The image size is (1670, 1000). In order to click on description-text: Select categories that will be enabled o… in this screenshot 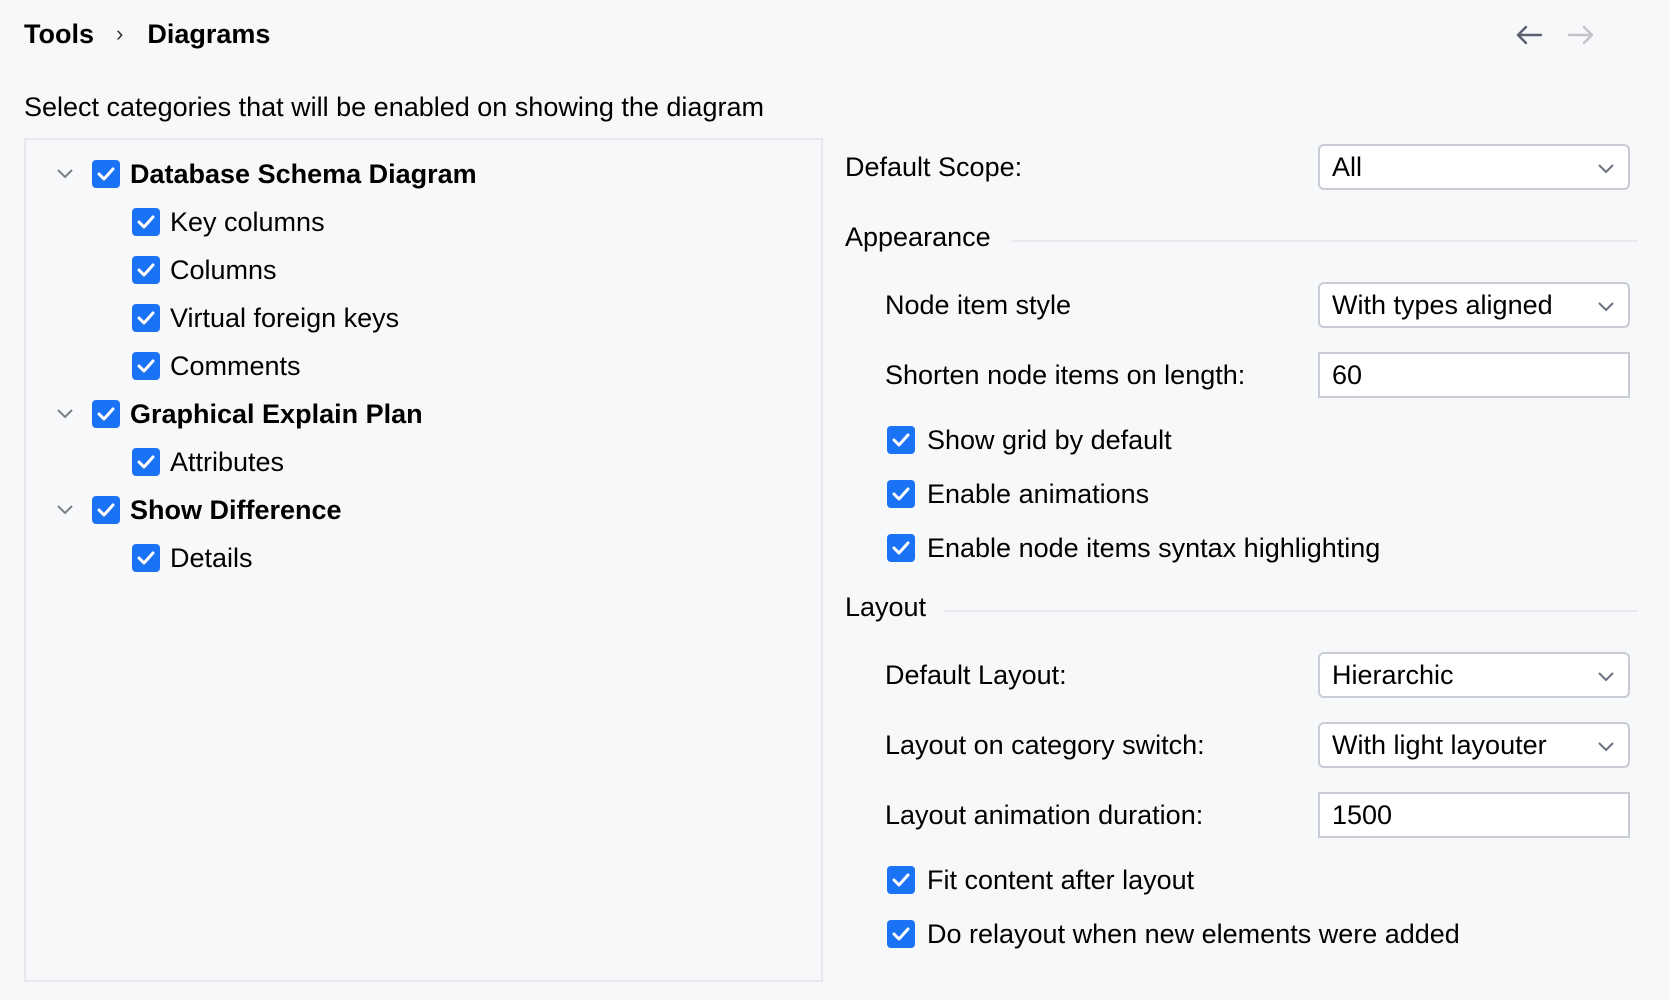, I will do `click(394, 107)`.